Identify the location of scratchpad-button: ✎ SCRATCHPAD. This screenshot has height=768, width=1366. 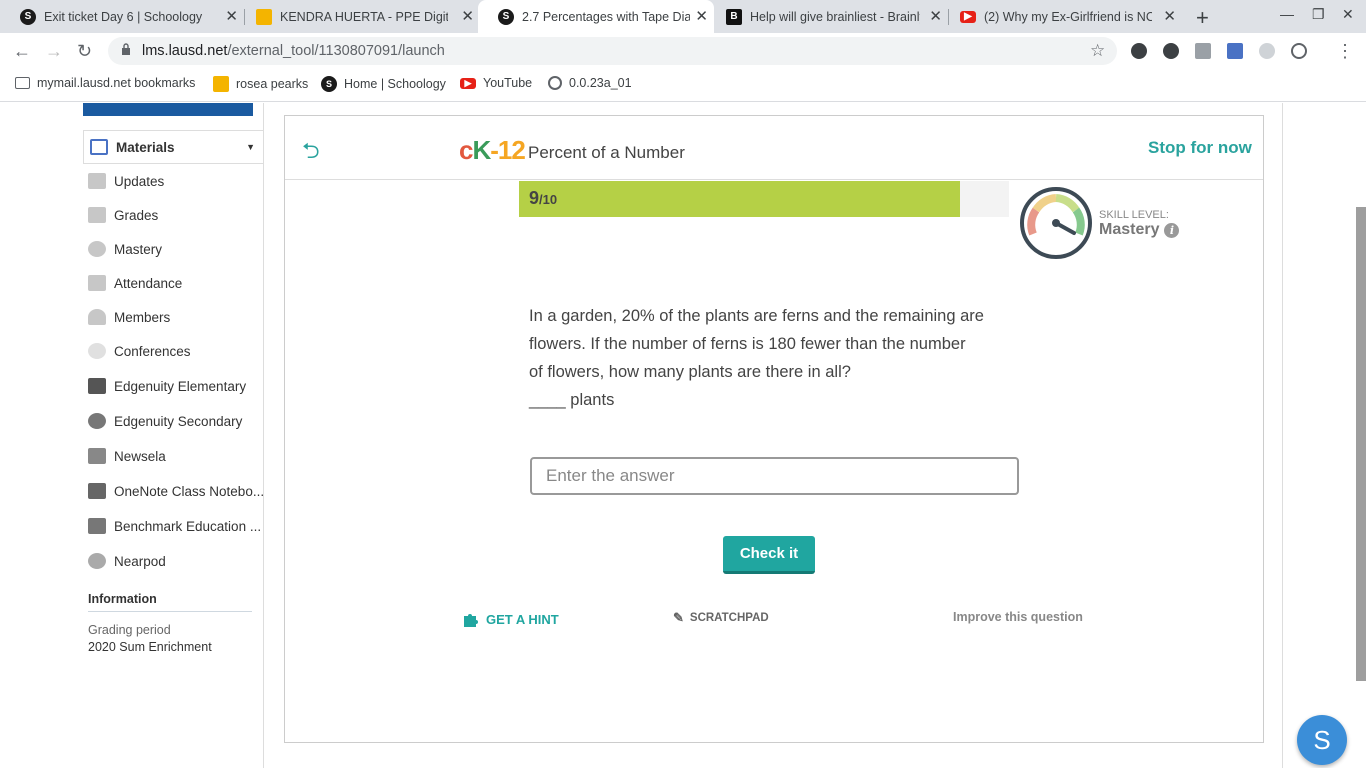
(721, 618).